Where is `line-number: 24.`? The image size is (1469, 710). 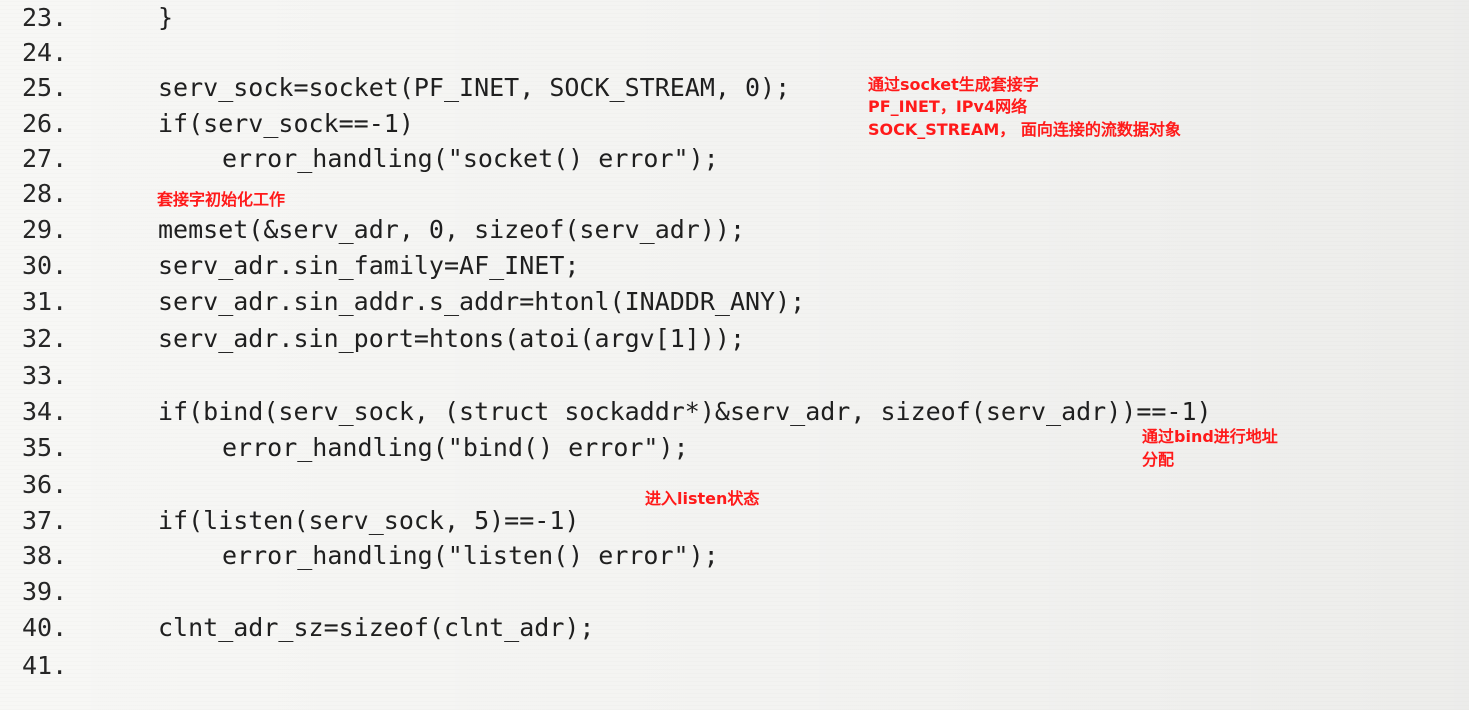 line-number: 24. is located at coordinates (45, 52).